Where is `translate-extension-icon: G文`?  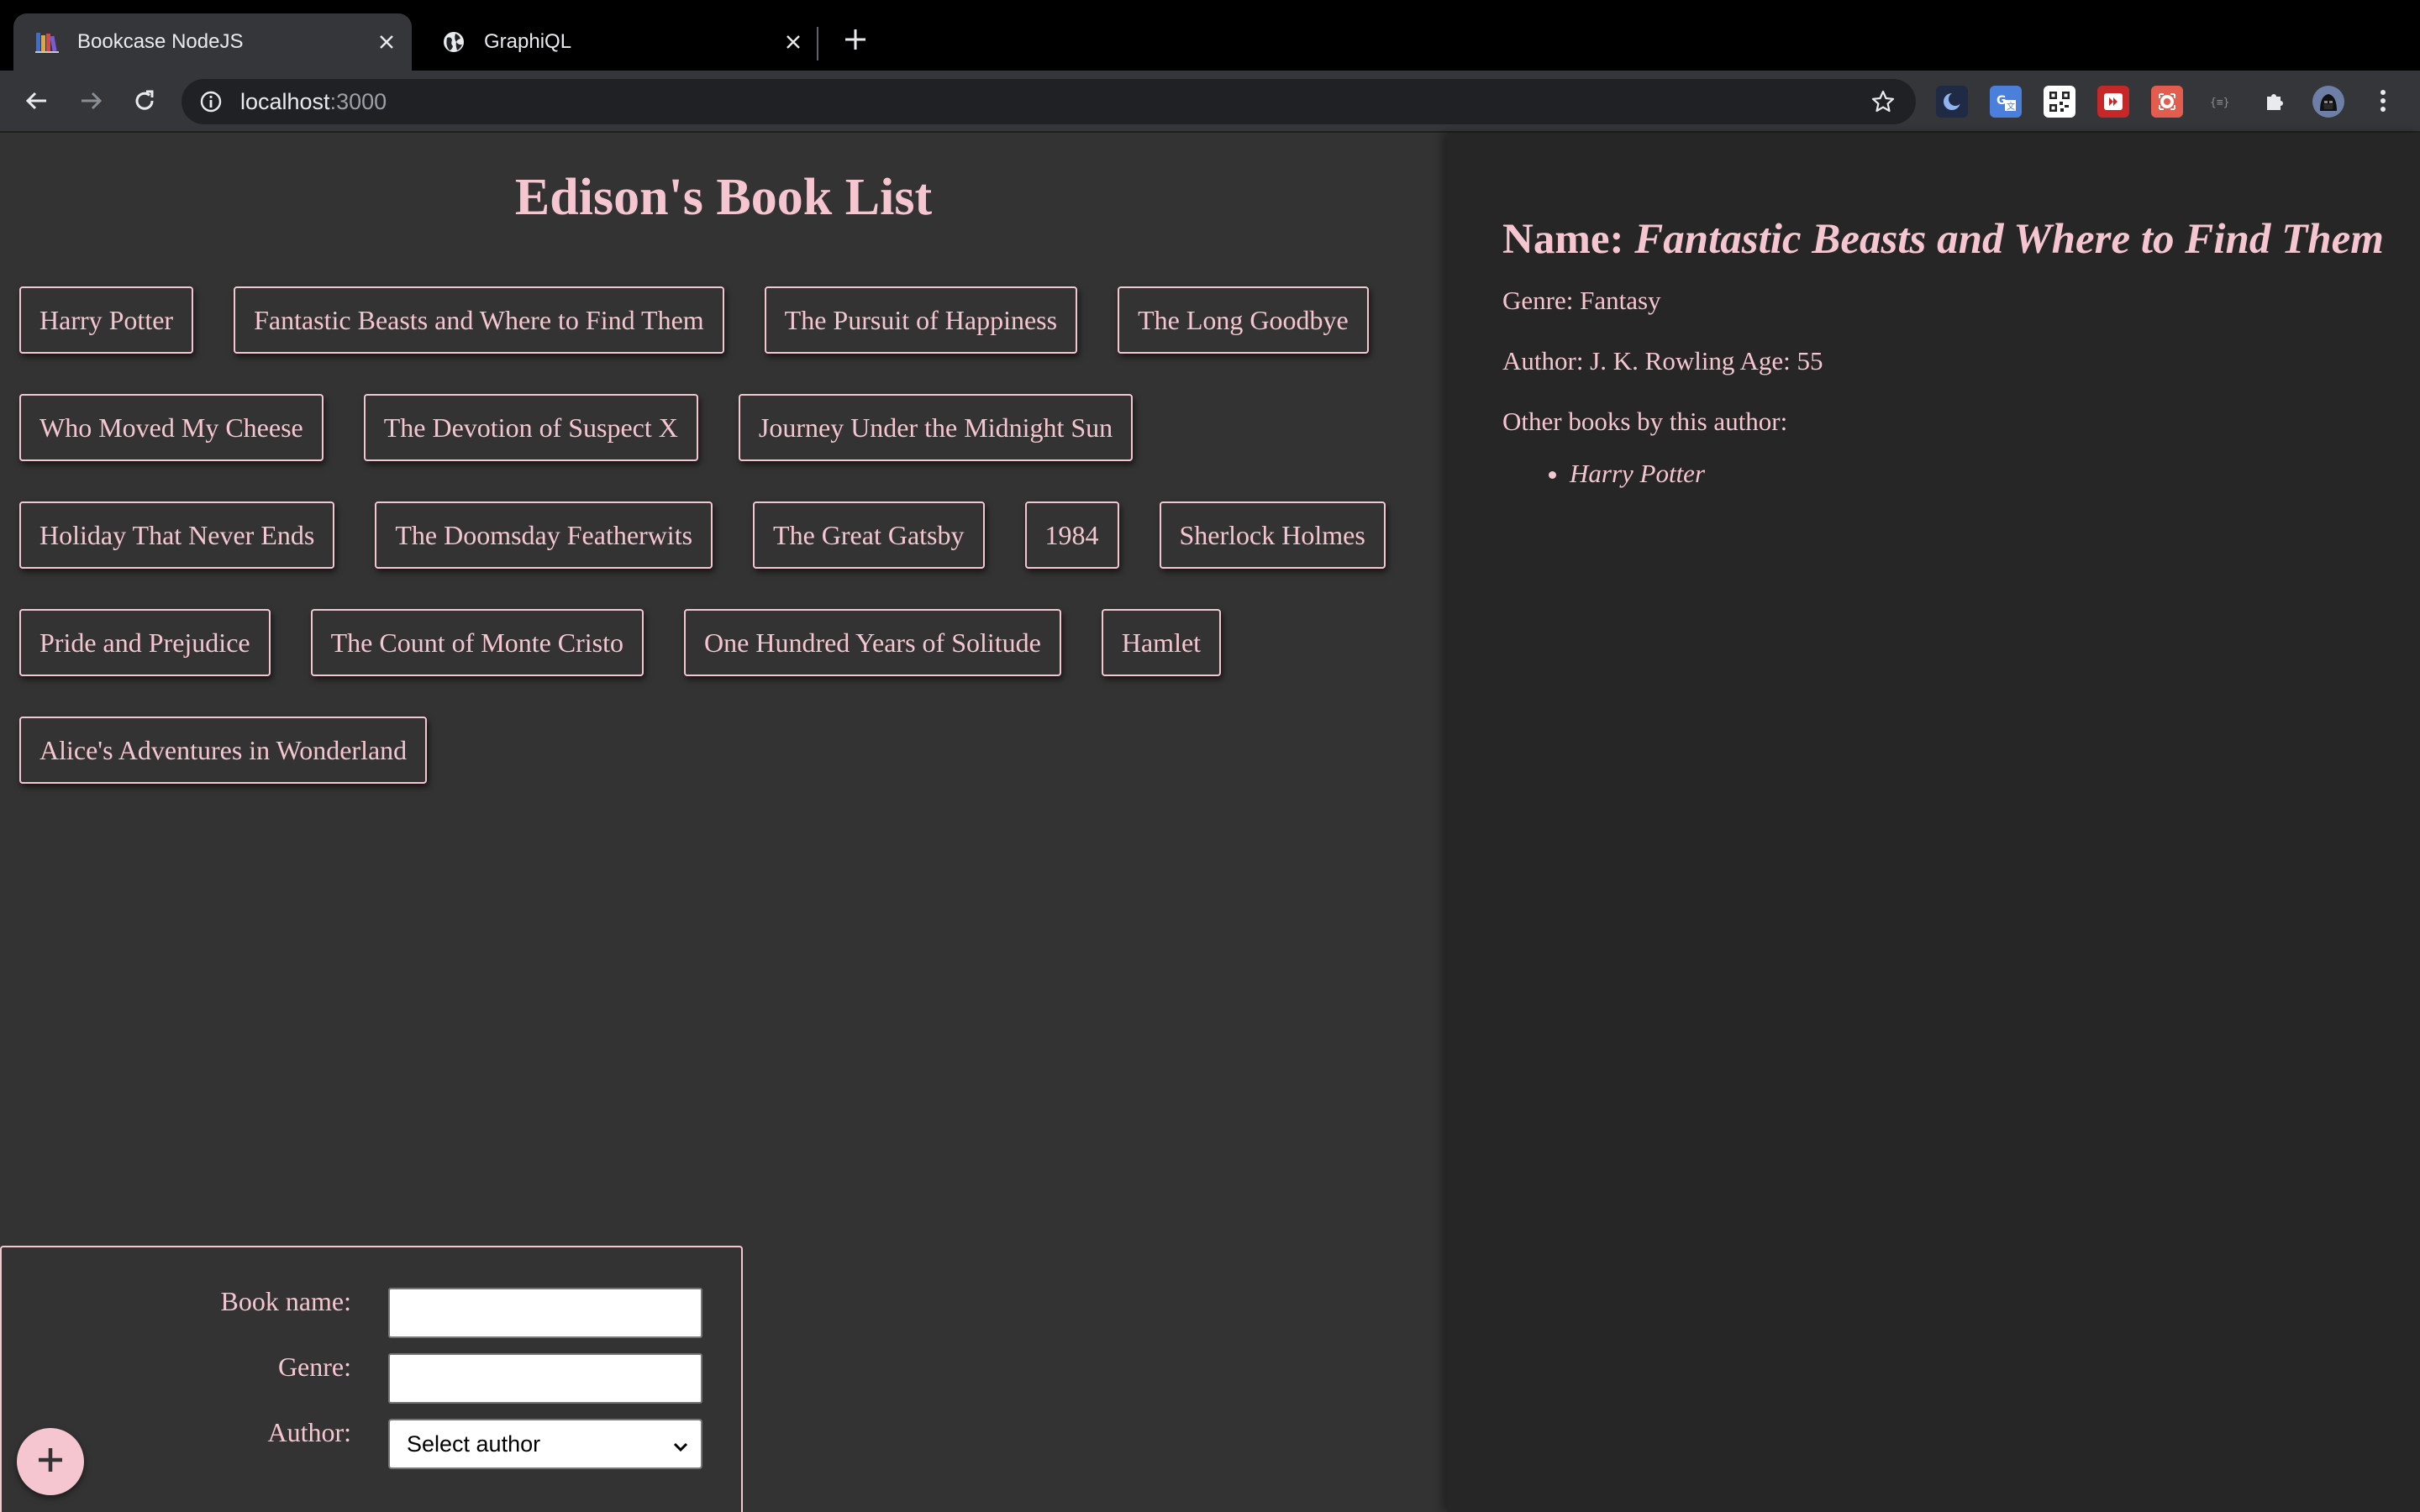 translate-extension-icon: G文 is located at coordinates (2006, 102).